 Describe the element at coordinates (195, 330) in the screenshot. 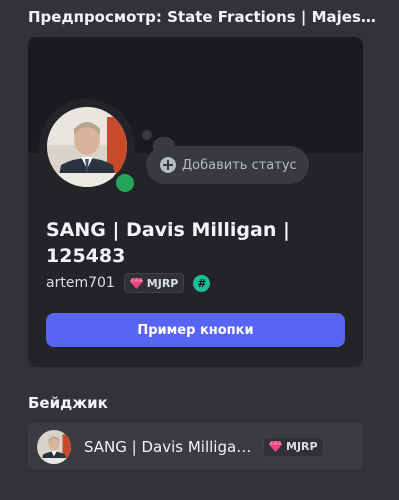

I see `example-button: Пример кнопки` at that location.